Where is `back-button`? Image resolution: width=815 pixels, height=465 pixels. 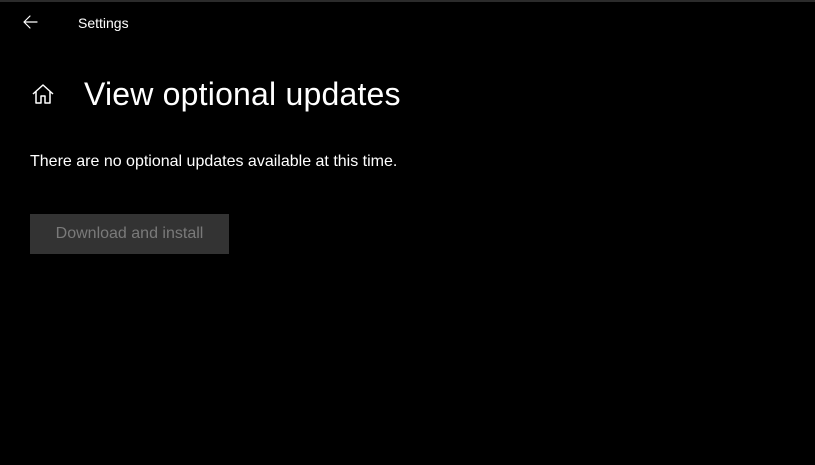 back-button is located at coordinates (30, 22).